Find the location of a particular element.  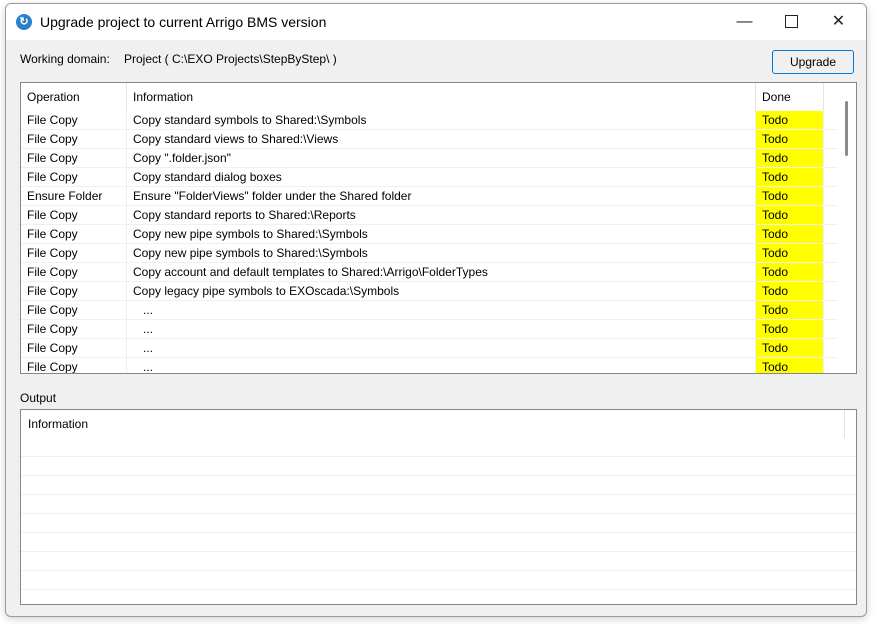

scrollbar-thumb is located at coordinates (846, 128).